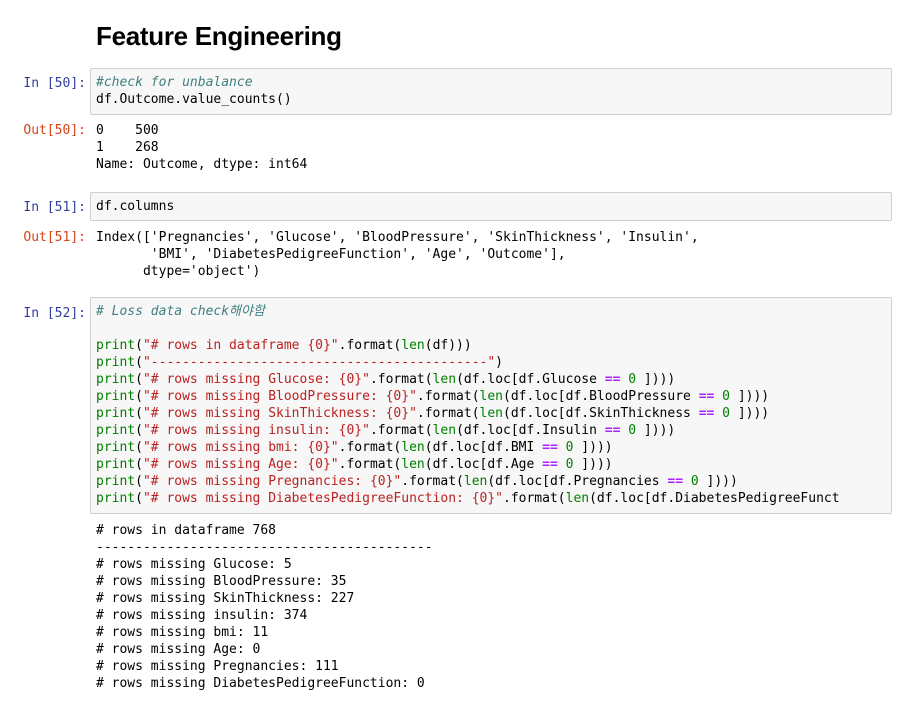 The height and width of the screenshot is (706, 912). What do you see at coordinates (54, 207) in the screenshot?
I see `input-prompt-51: In [51]:` at bounding box center [54, 207].